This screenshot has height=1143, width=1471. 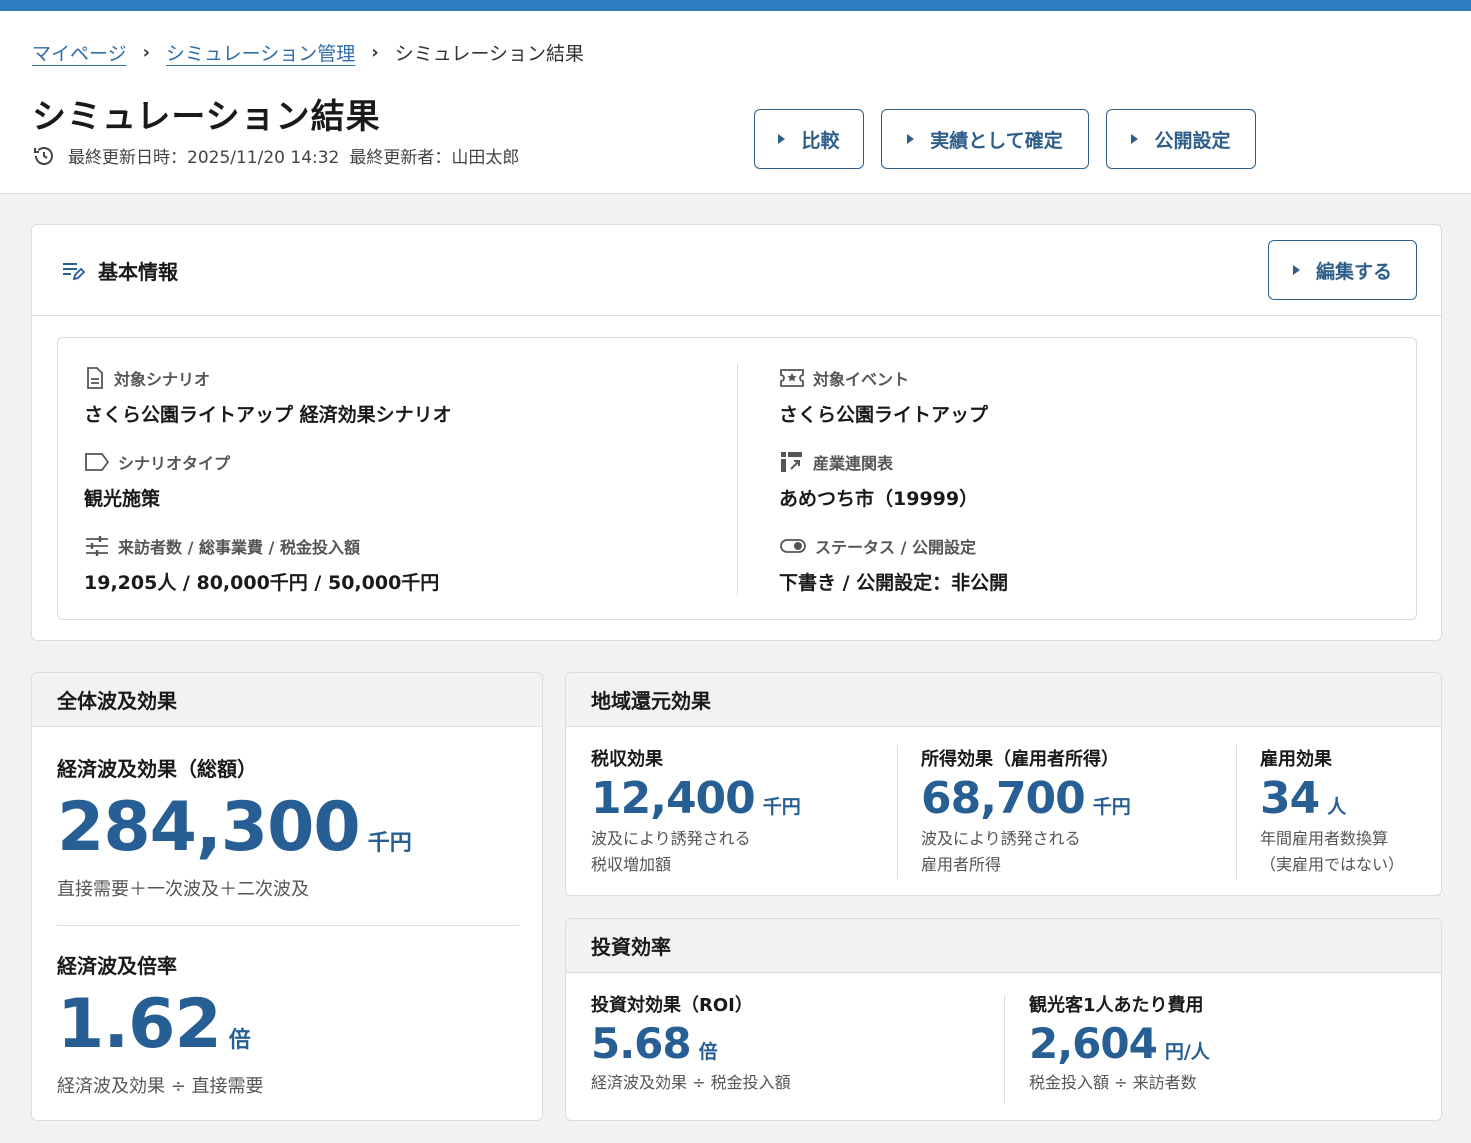 I want to click on table-link-icon, so click(x=791, y=462).